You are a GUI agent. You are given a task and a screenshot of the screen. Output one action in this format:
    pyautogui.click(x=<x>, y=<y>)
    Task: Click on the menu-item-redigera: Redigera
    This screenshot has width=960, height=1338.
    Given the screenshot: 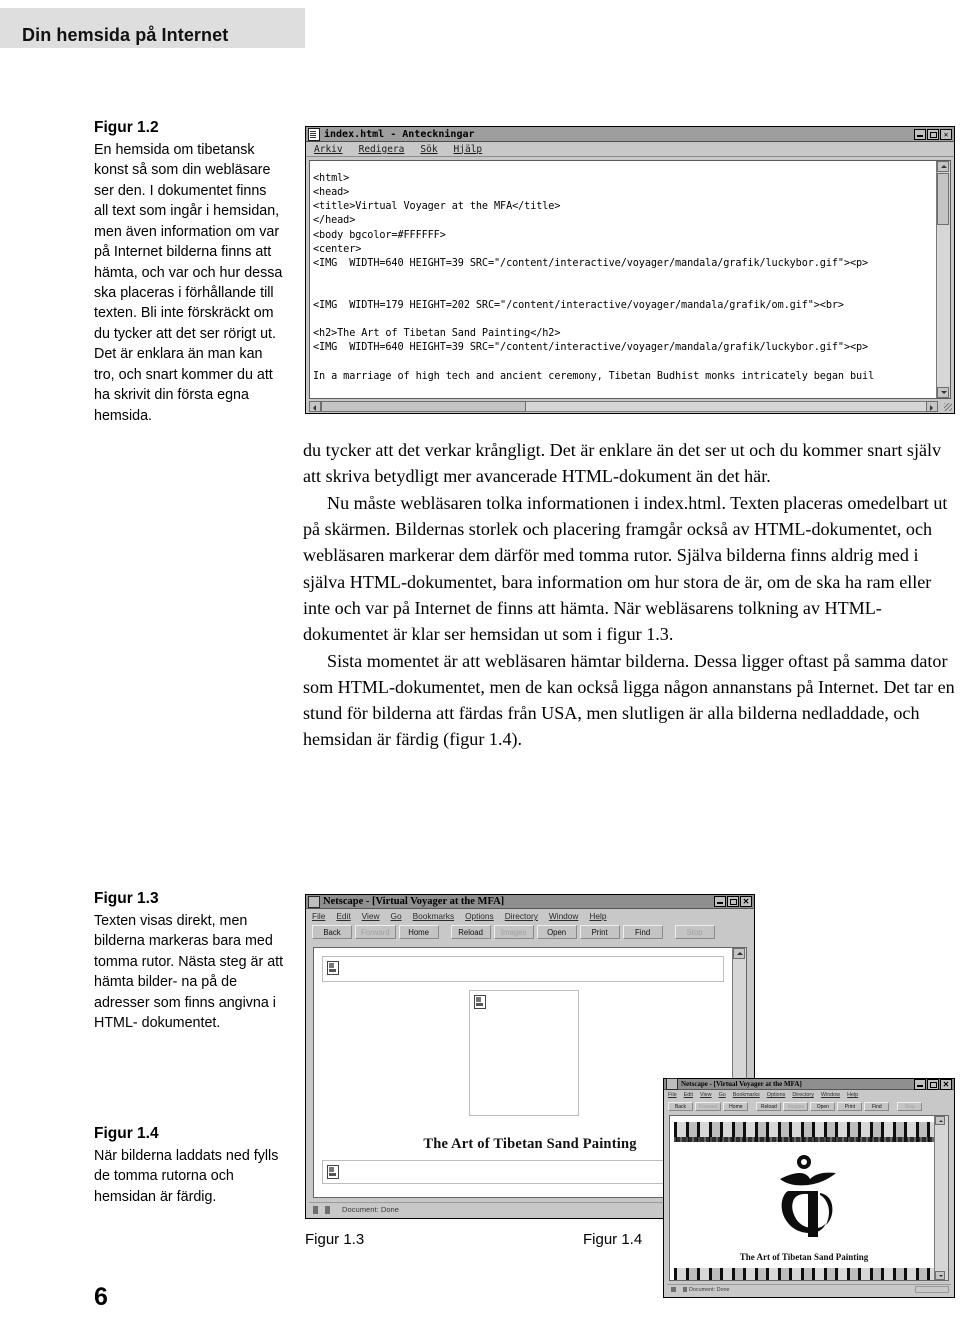 What is the action you would take?
    pyautogui.click(x=382, y=149)
    